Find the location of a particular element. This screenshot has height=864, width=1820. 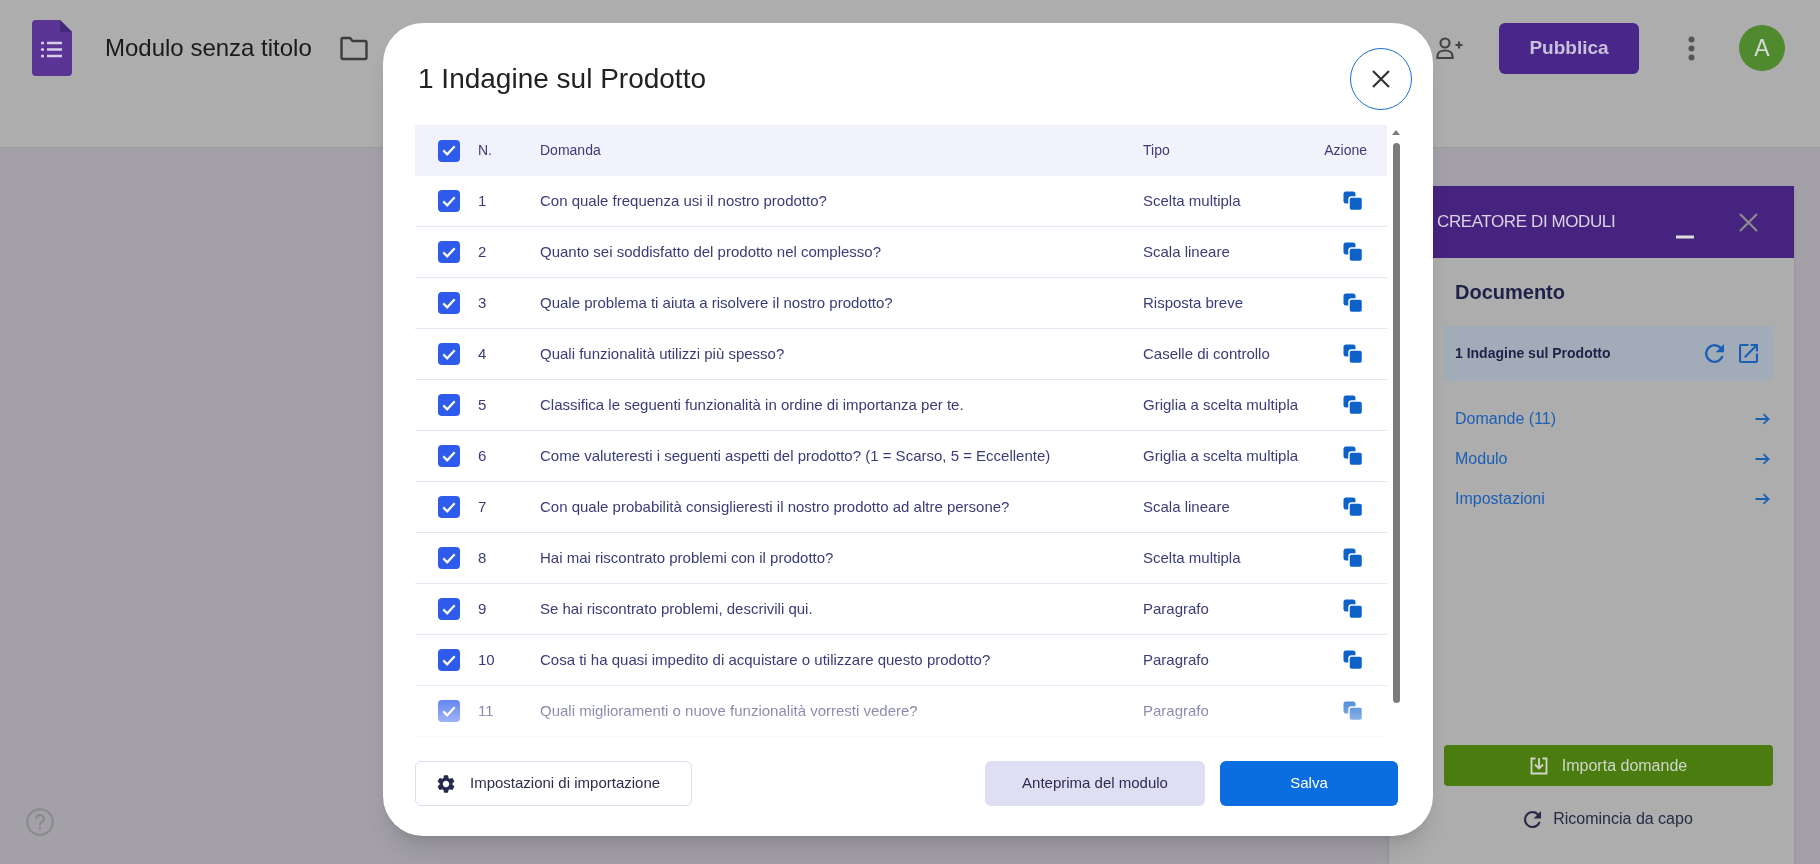

forms-logo-icon is located at coordinates (52, 48).